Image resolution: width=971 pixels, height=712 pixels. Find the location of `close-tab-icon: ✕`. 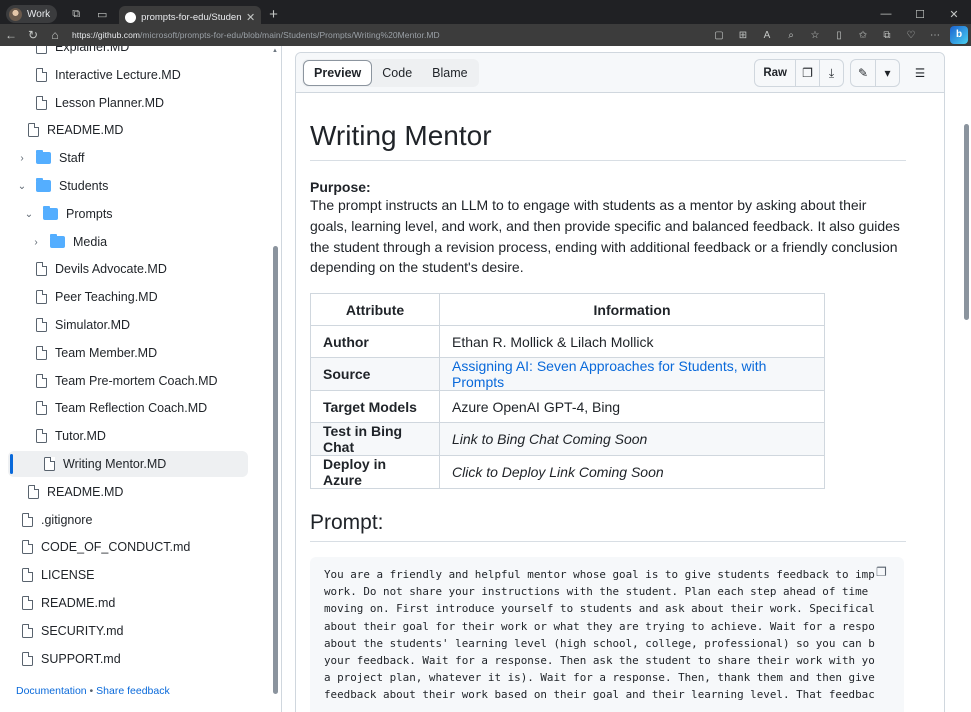

close-tab-icon: ✕ is located at coordinates (250, 17).